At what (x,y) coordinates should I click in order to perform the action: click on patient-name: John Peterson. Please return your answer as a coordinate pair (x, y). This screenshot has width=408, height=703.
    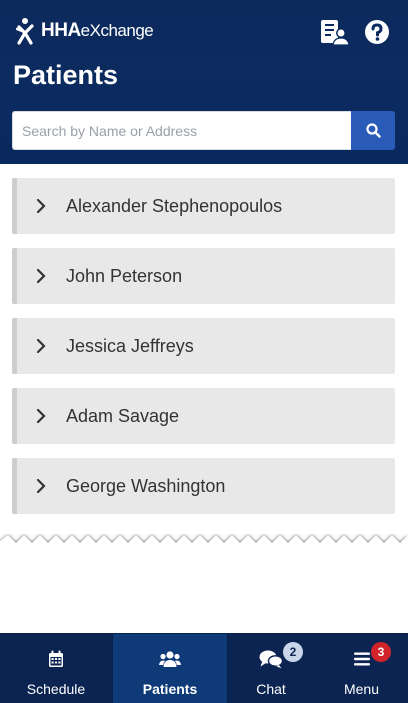
    Looking at the image, I should click on (124, 275).